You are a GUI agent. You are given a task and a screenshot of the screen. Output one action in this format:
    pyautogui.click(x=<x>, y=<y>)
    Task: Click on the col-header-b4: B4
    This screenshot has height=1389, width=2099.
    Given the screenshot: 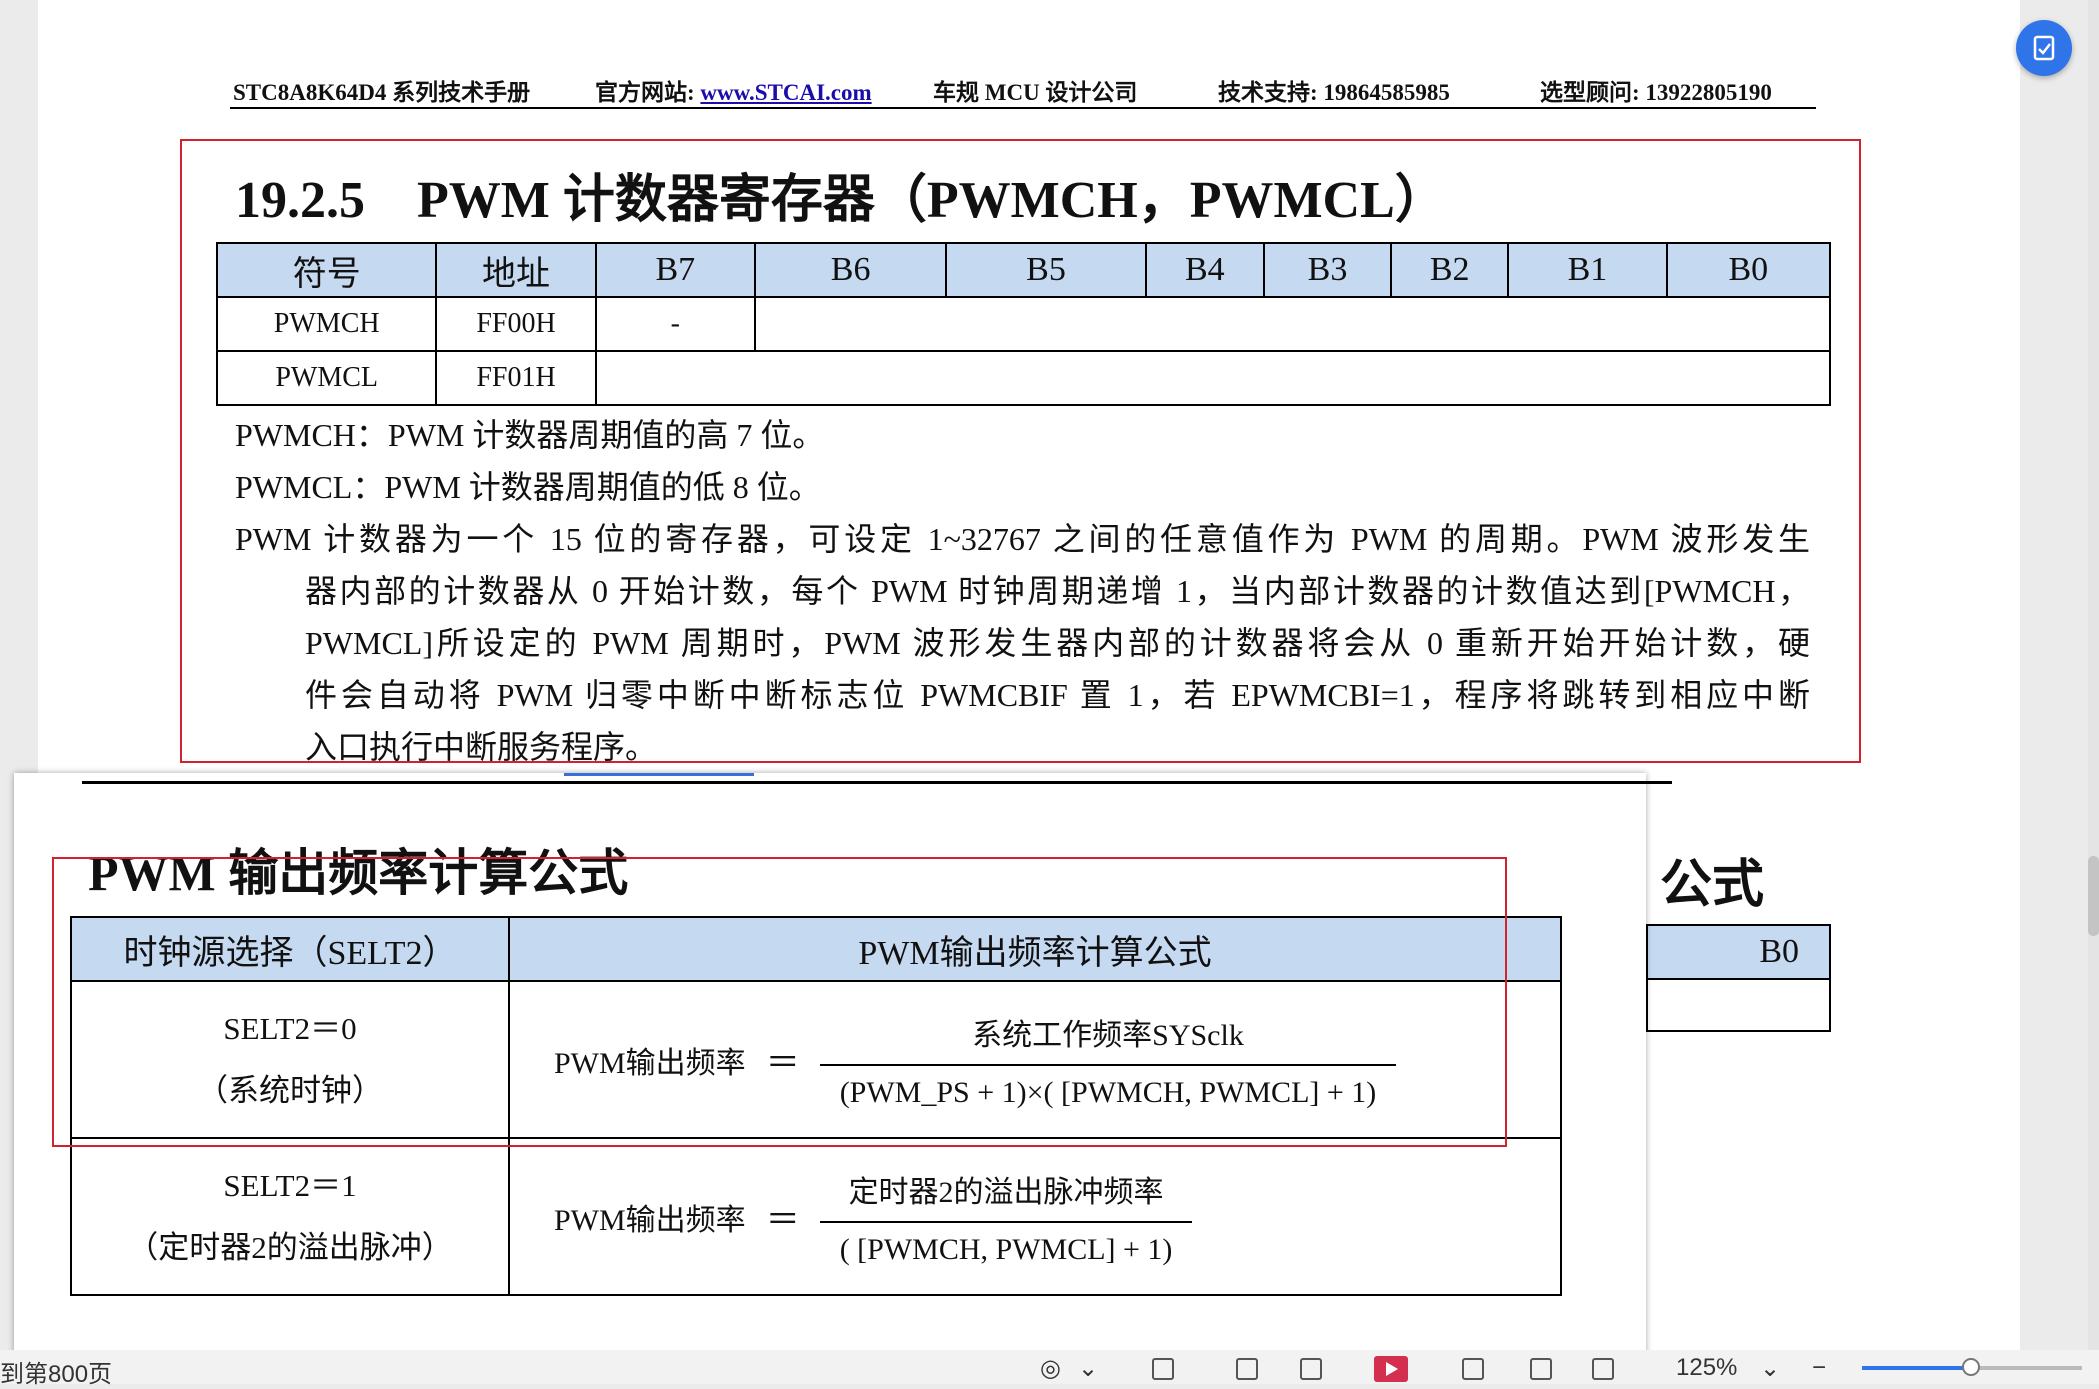 What is the action you would take?
    pyautogui.click(x=1204, y=270)
    